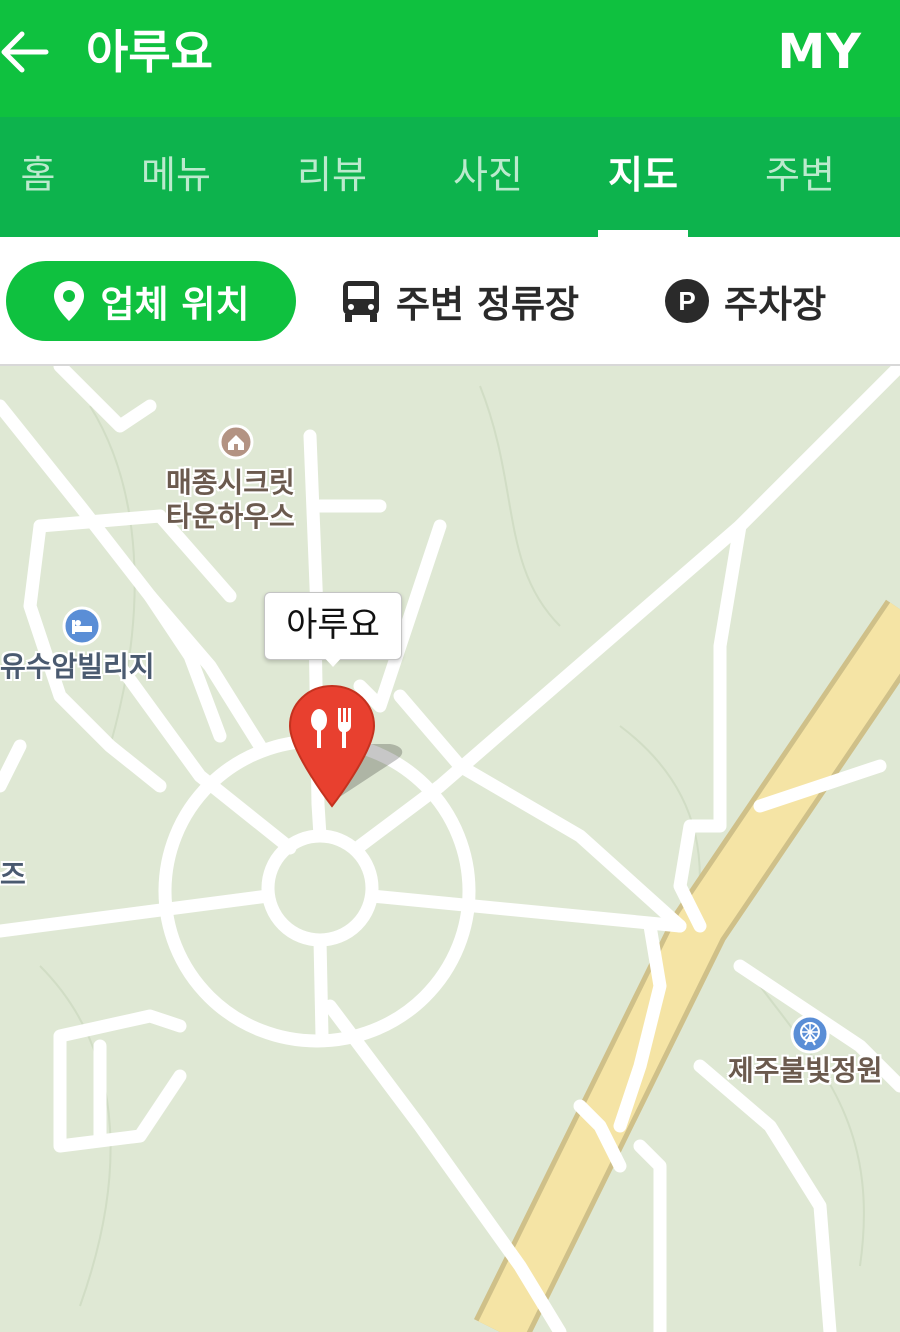 The width and height of the screenshot is (900, 1332). Describe the element at coordinates (332, 177) in the screenshot. I see `tab-reviews: 리뷰` at that location.